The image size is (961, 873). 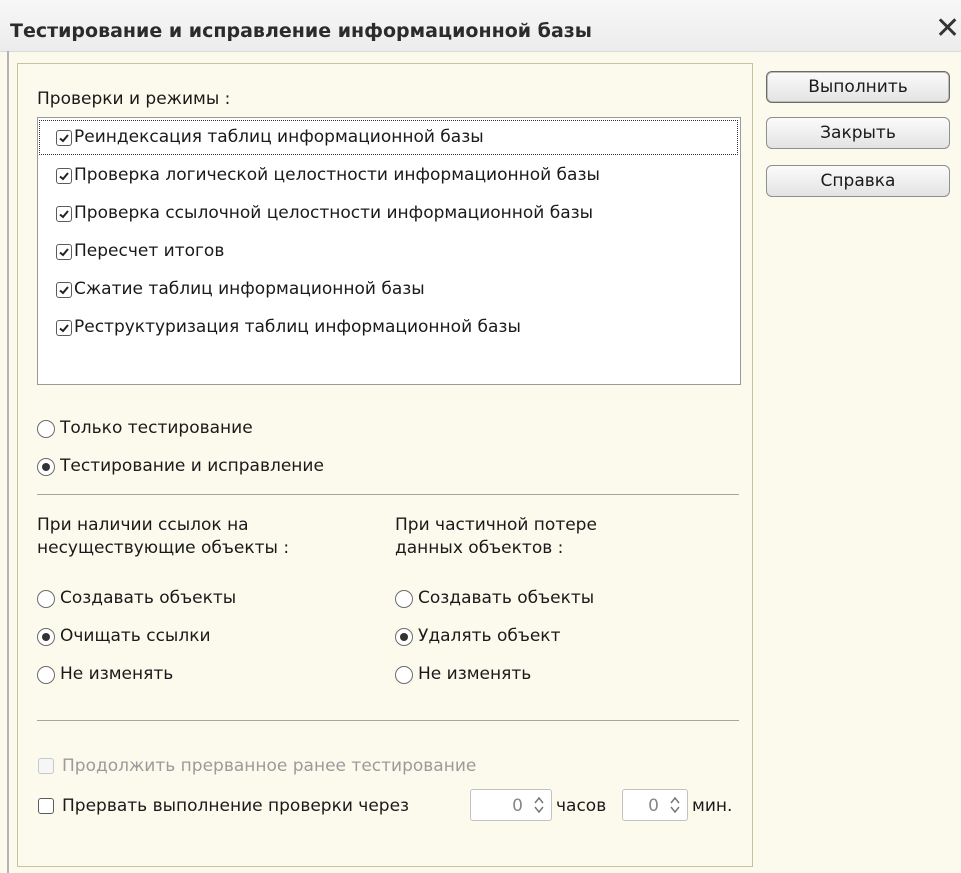 I want to click on radio-partial-unchanged, so click(x=404, y=675).